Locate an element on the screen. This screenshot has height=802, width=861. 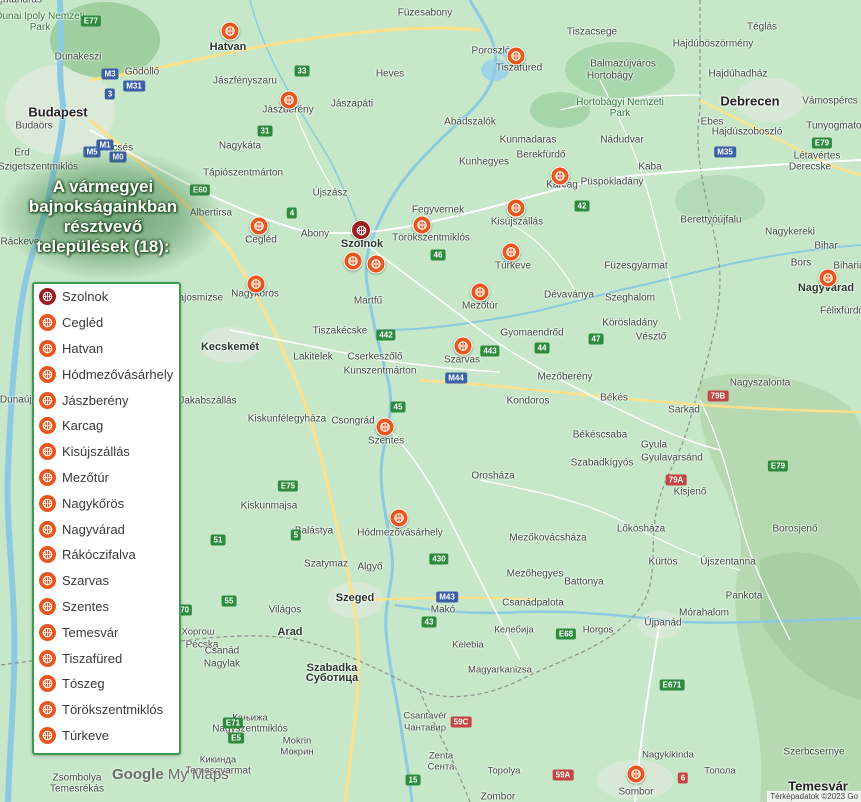
road-shield: E5 is located at coordinates (236, 738).